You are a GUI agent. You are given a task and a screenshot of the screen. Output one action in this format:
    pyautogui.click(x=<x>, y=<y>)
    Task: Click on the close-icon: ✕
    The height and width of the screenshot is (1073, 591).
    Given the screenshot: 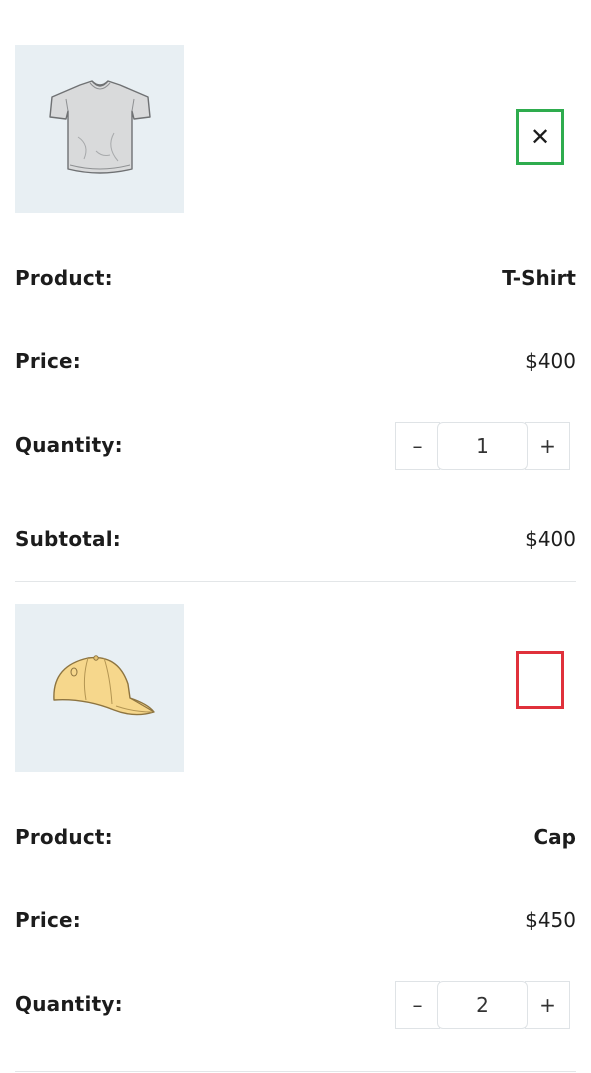 What is the action you would take?
    pyautogui.click(x=540, y=137)
    